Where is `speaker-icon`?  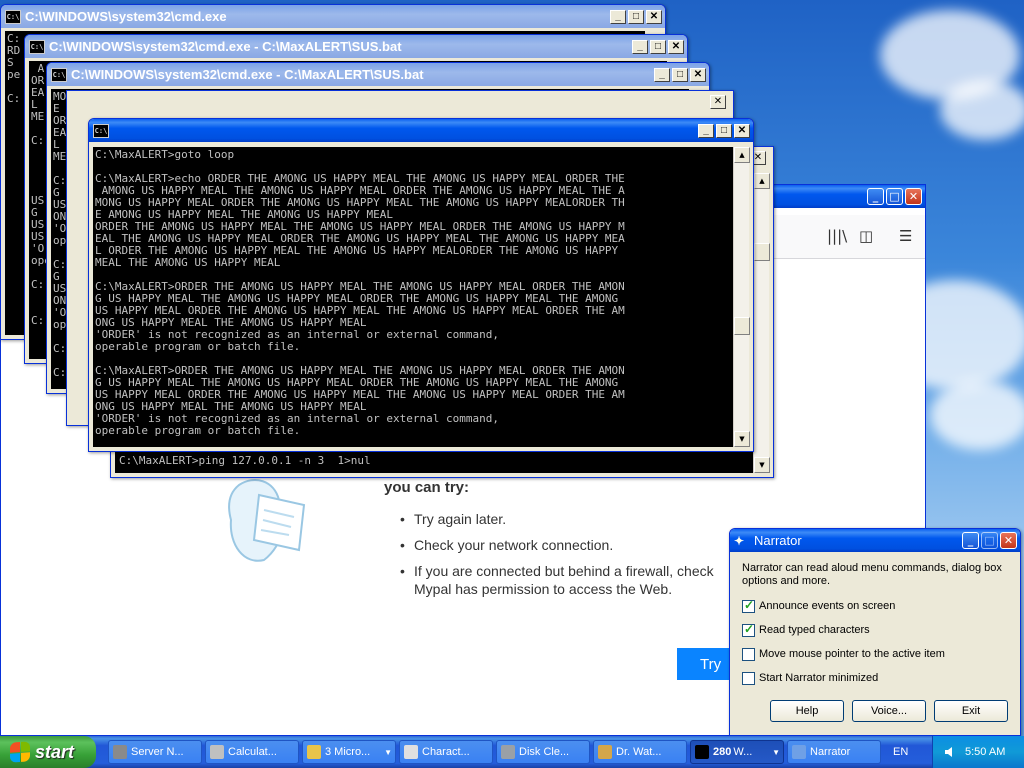
speaker-icon is located at coordinates (950, 752).